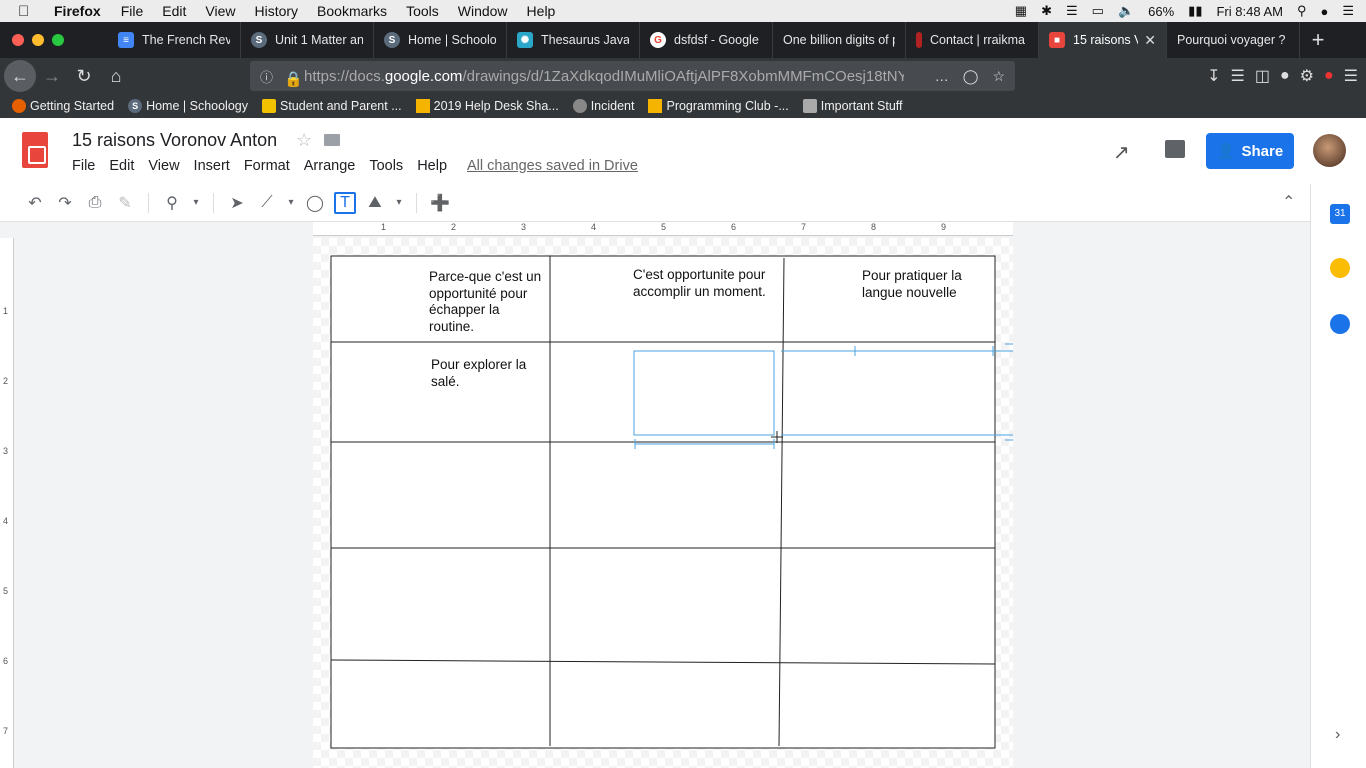  Describe the element at coordinates (573, 40) in the screenshot. I see `tab-thesaurus: ✺ Thesaurus Javas` at that location.